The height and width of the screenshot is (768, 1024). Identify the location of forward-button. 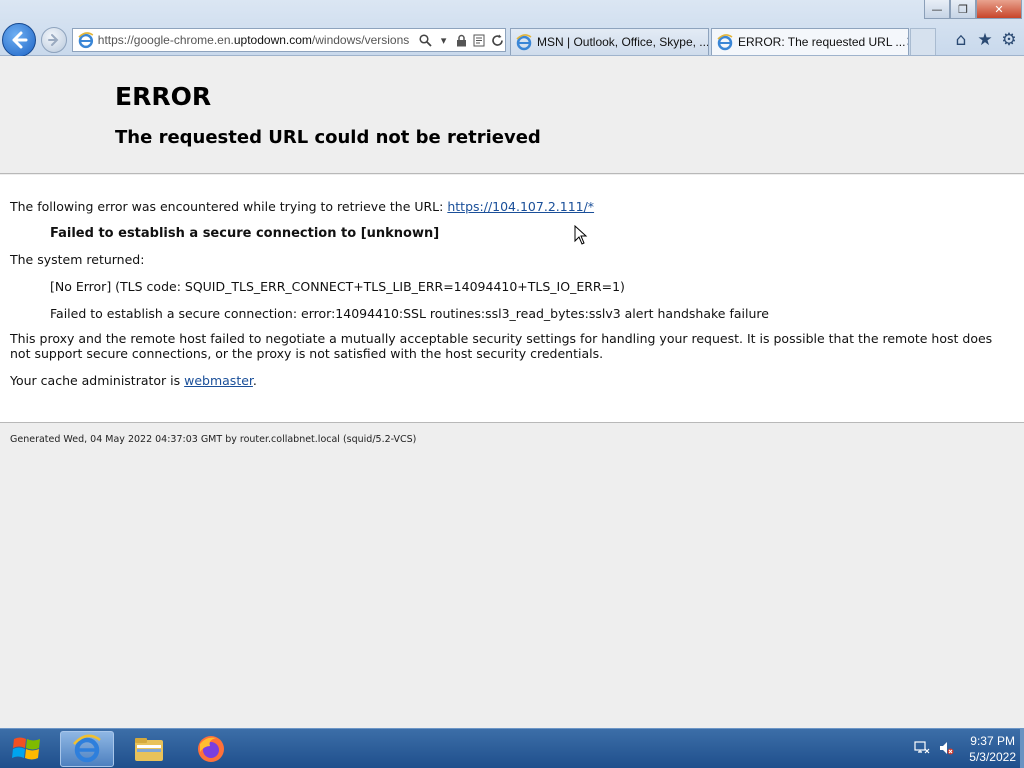
(54, 40).